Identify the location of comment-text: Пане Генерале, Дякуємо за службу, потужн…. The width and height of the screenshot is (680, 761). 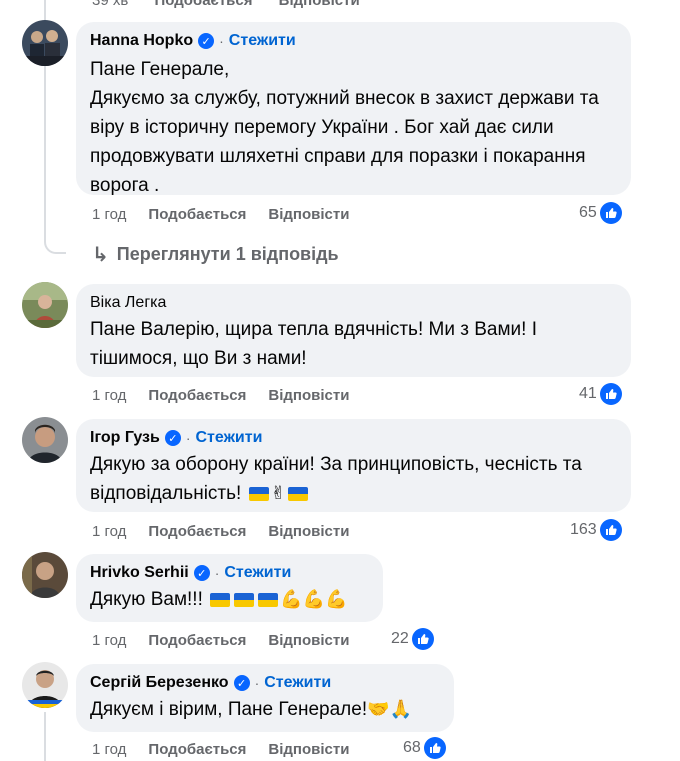
(344, 127).